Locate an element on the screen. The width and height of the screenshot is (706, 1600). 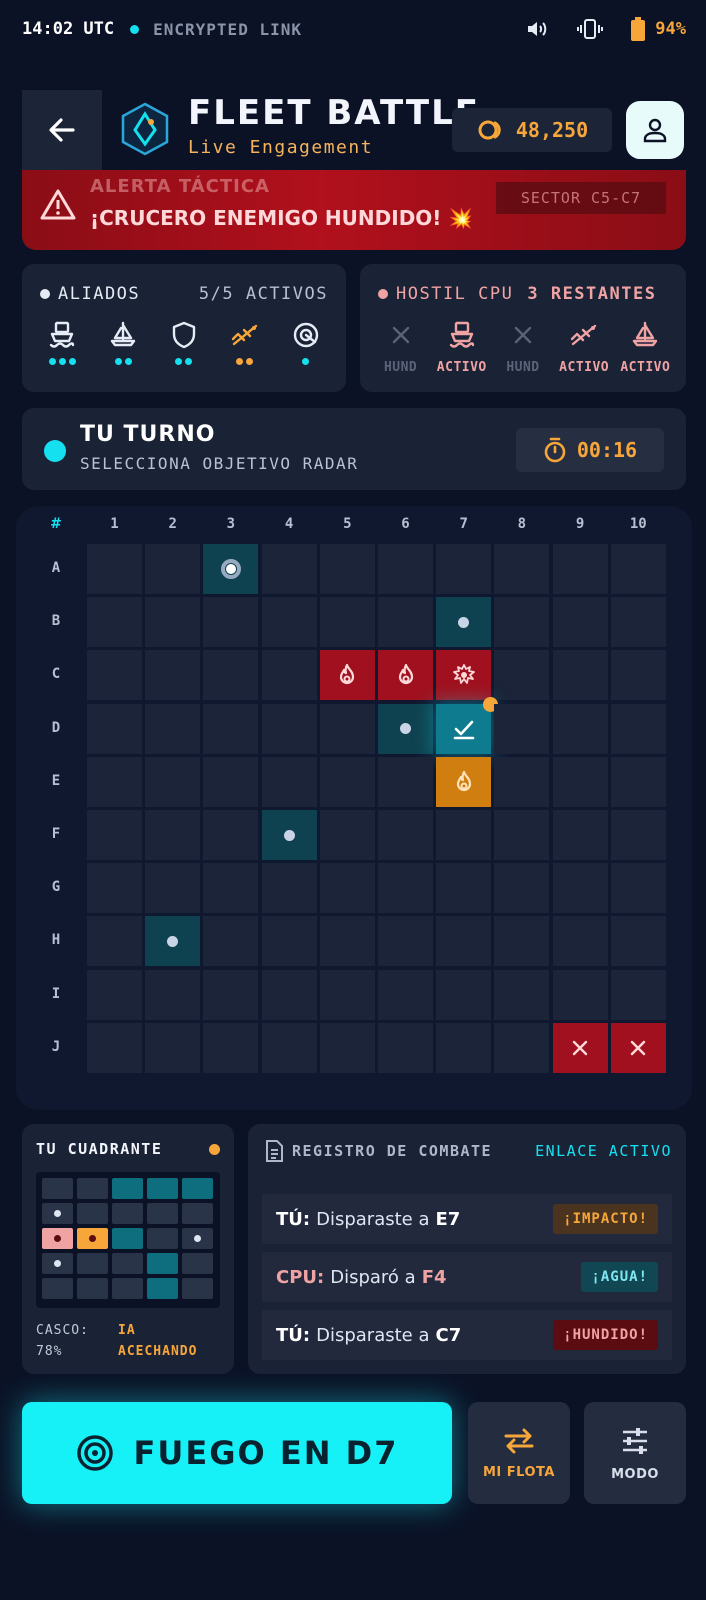
grid-cell-J10 is located at coordinates (638, 1047).